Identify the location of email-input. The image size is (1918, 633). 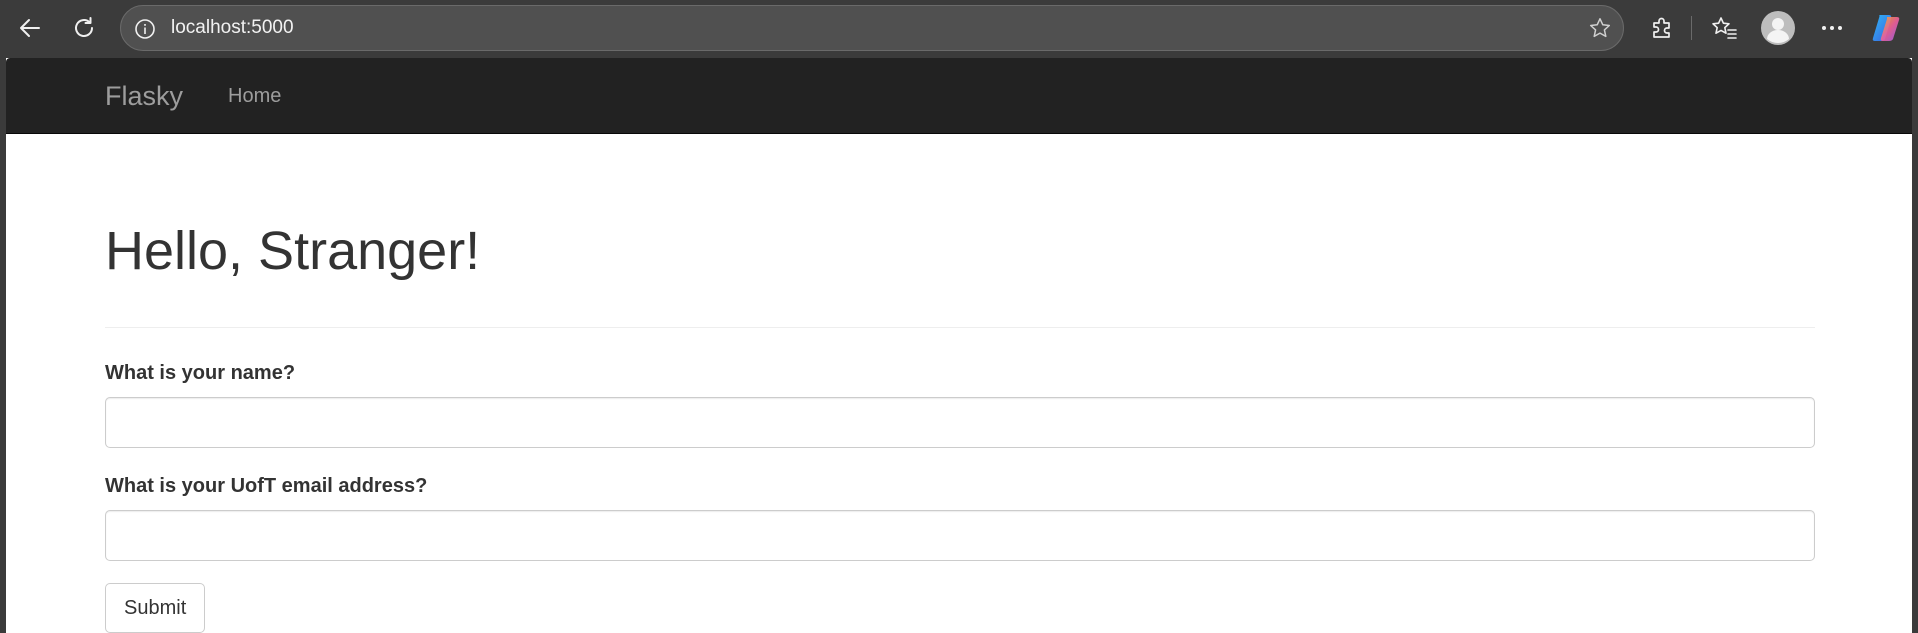
(960, 536).